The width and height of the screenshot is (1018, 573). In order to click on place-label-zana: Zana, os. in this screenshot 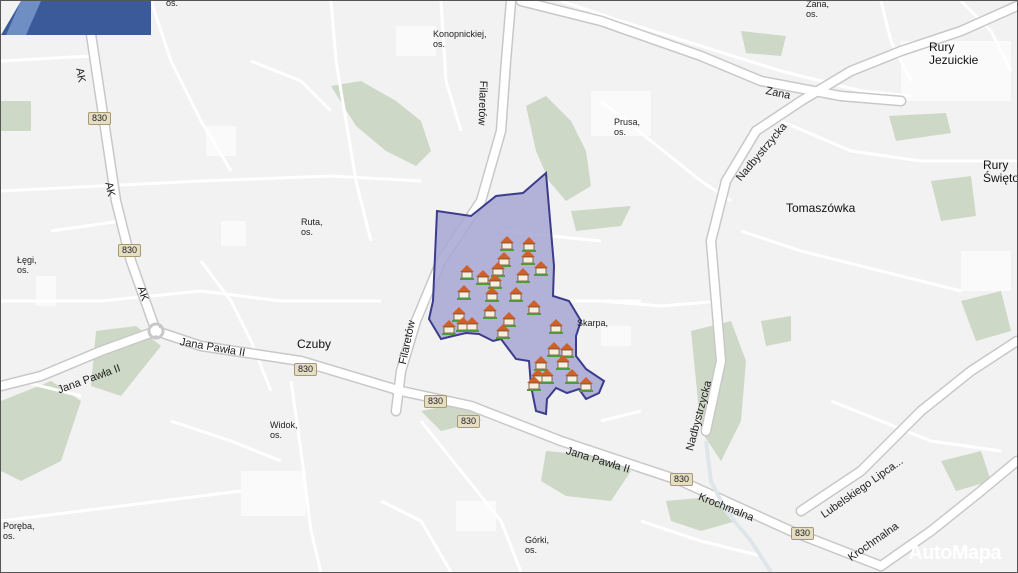, I will do `click(818, 9)`.